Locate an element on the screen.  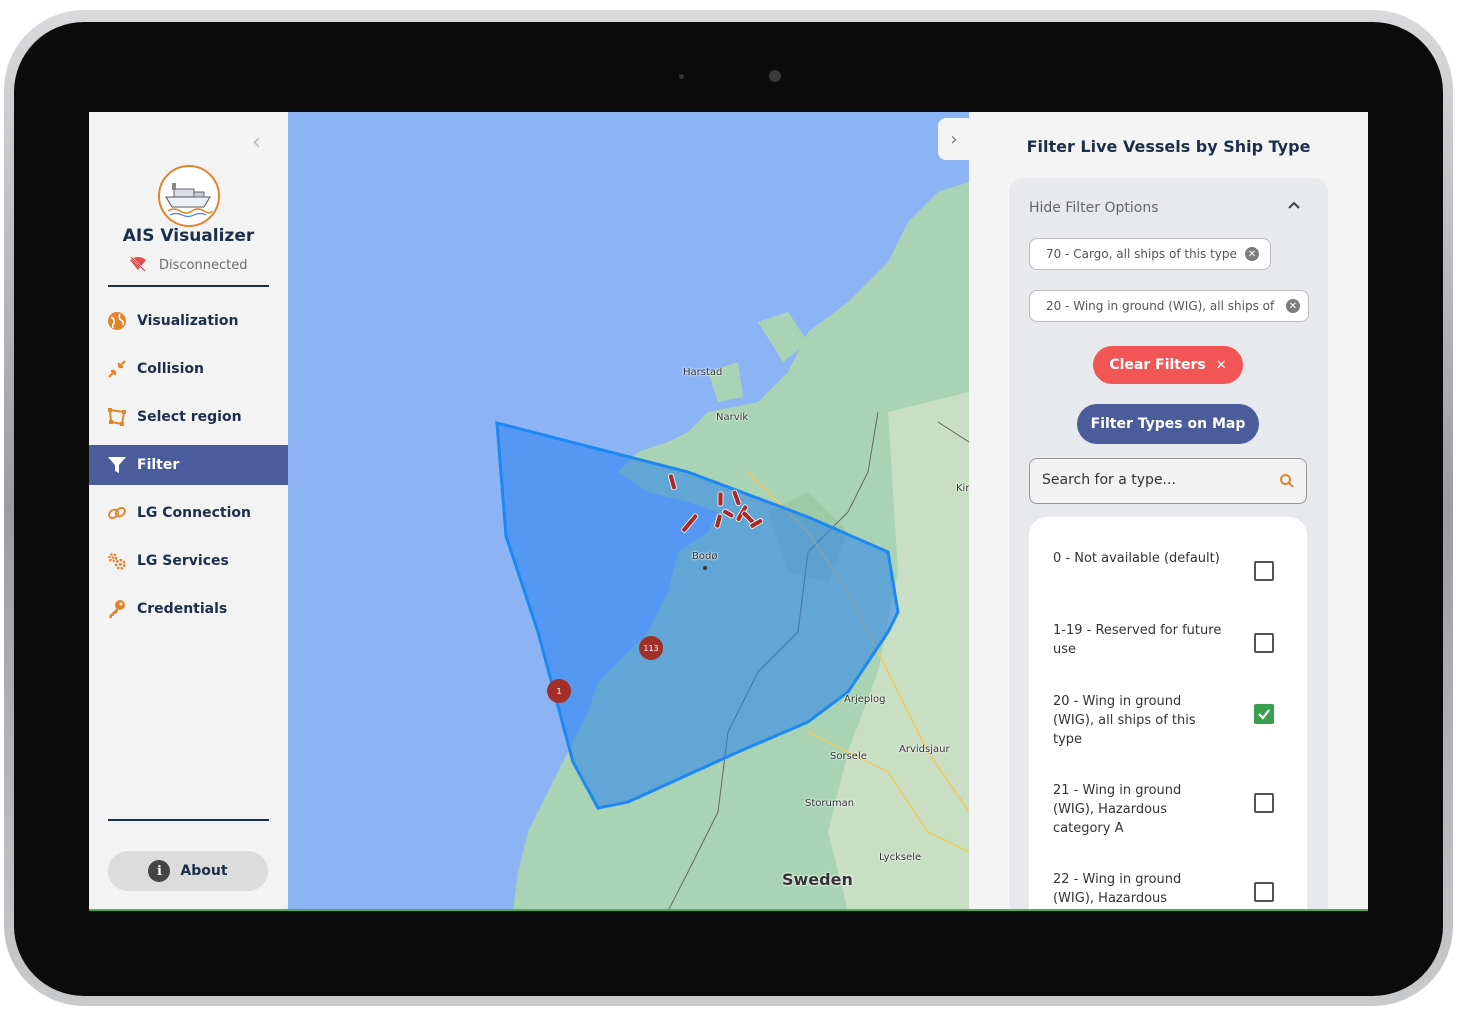
nav-credentials: Credentials is located at coordinates (188, 609).